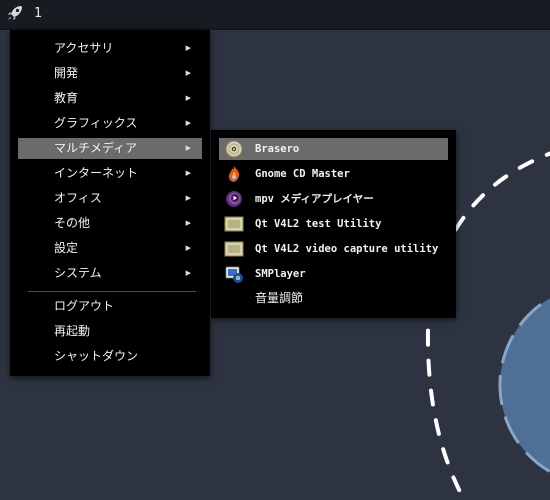 This screenshot has height=500, width=550. What do you see at coordinates (66, 98) in the screenshot?
I see `menu-item-label: 教育` at bounding box center [66, 98].